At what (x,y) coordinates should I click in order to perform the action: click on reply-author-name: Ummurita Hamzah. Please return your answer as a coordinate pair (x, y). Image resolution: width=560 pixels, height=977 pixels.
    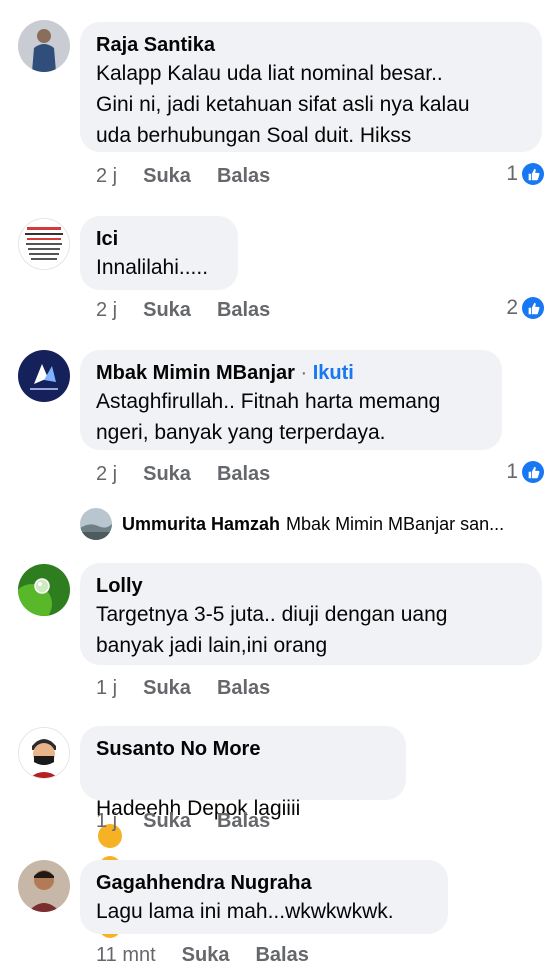
    Looking at the image, I should click on (201, 523).